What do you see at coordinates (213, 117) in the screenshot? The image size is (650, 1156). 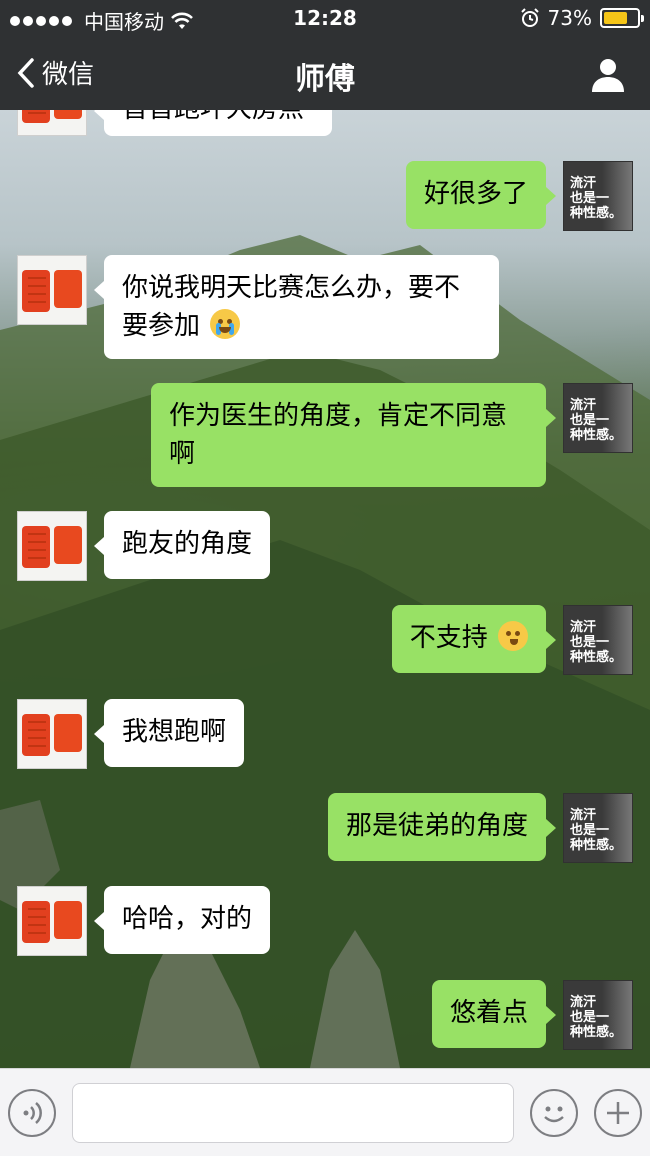 I see `message-text: 晋晋跑坏大房点` at bounding box center [213, 117].